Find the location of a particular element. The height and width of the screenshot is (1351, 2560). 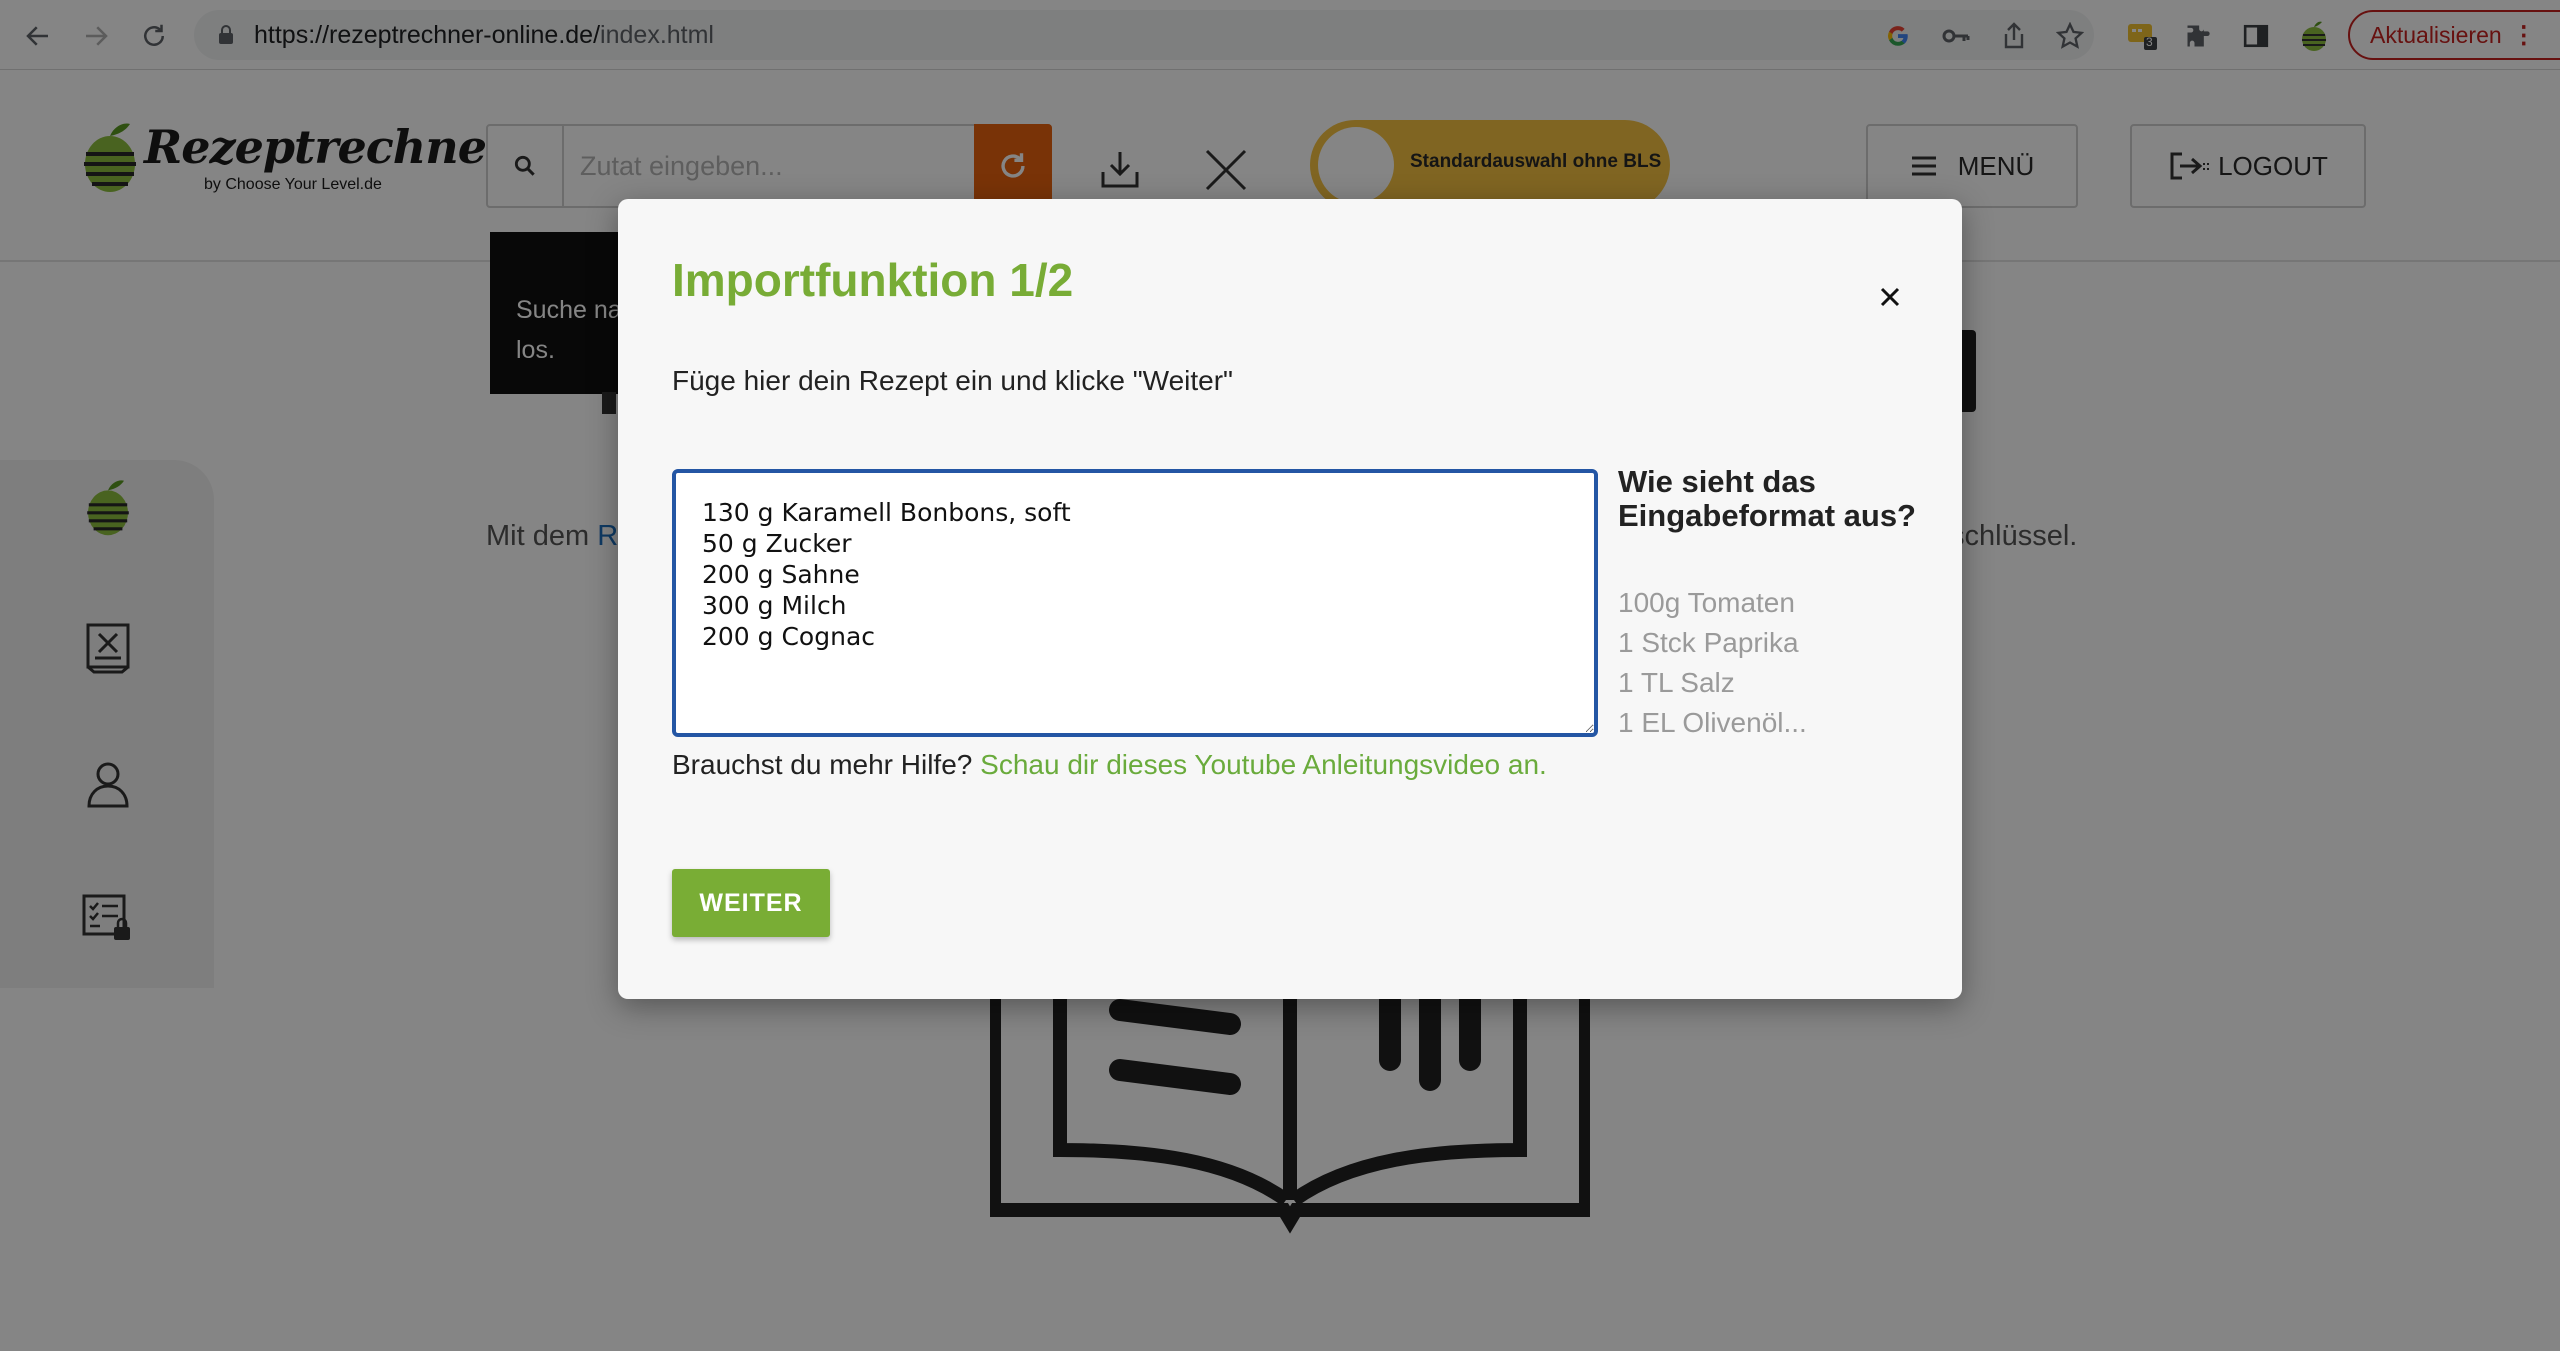

format-example: 1 Stck Paprika is located at coordinates (1708, 642).